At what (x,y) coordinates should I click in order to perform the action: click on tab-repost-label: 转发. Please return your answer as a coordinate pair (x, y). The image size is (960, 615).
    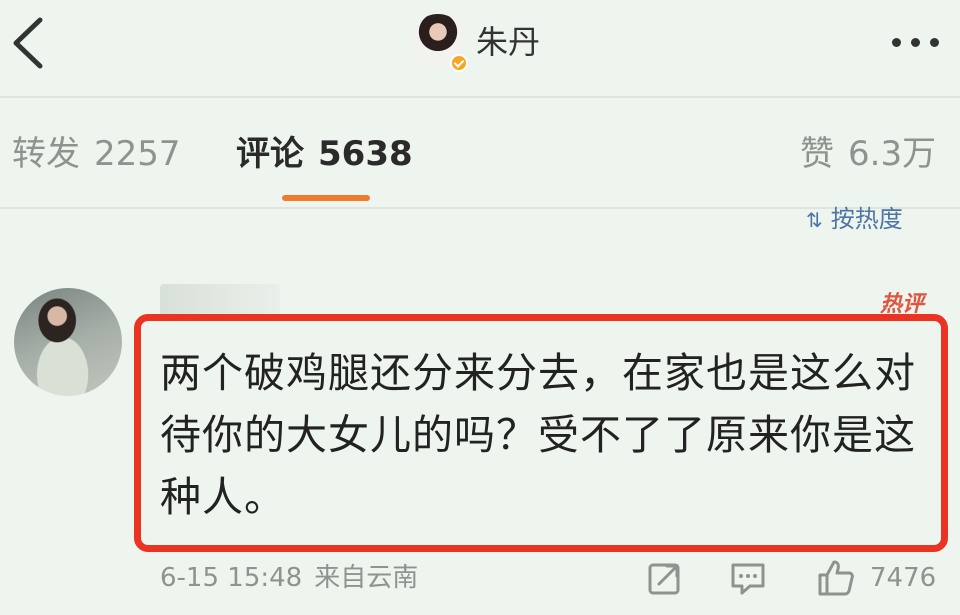
    Looking at the image, I should click on (46, 154).